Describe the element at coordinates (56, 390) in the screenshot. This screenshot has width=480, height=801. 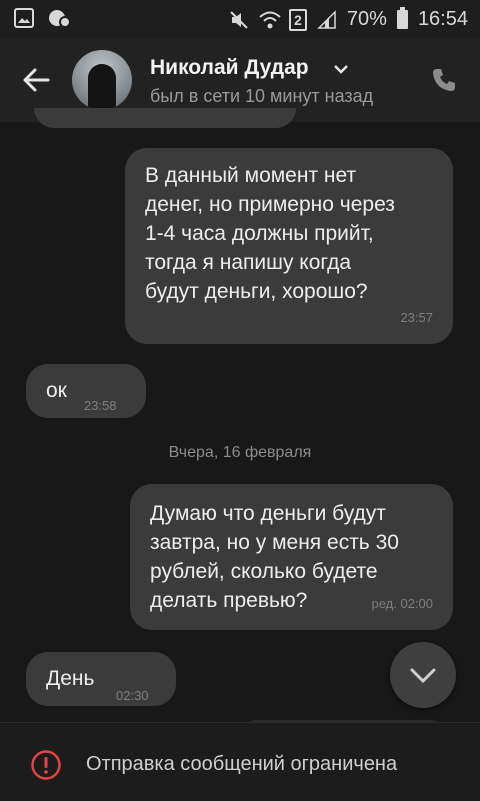
I see `message-text: ок` at that location.